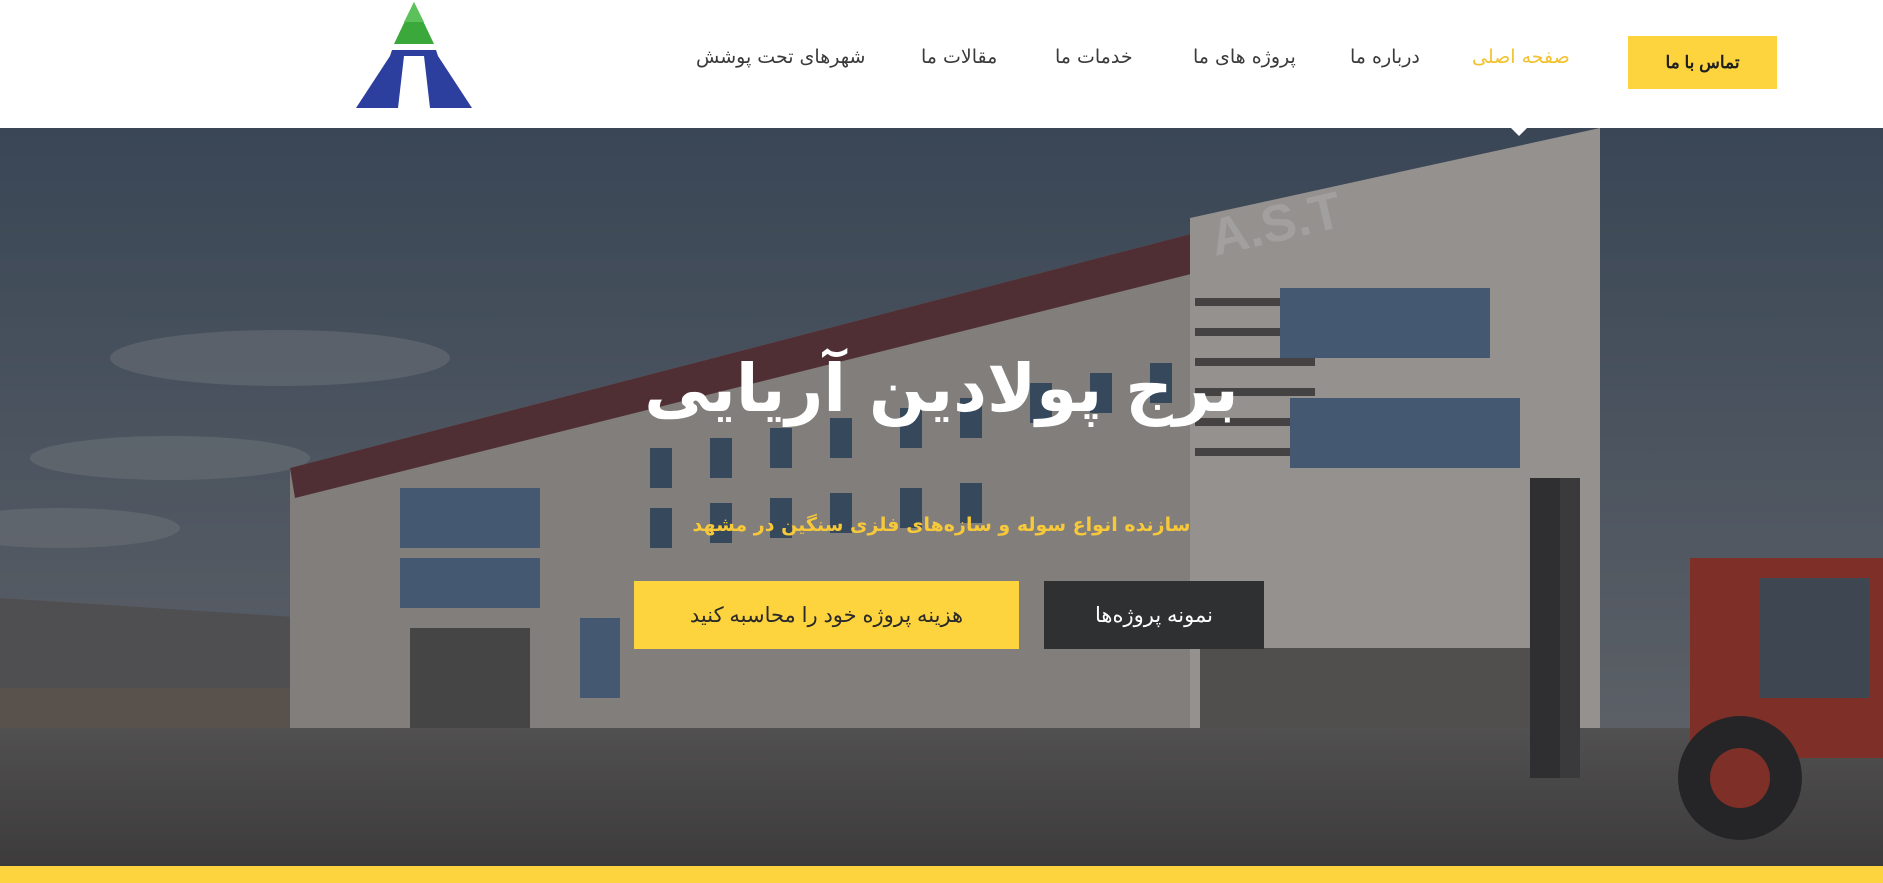 The height and width of the screenshot is (883, 1883). What do you see at coordinates (1154, 615) in the screenshot?
I see `sample-projects-button: نمونه پروژه‌ها` at bounding box center [1154, 615].